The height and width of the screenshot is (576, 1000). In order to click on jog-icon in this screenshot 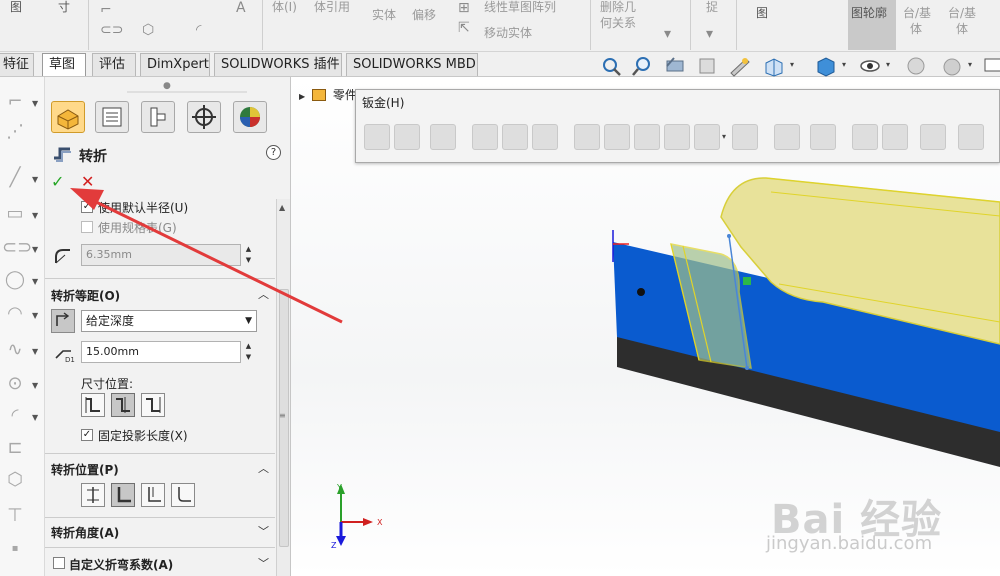, I will do `click(587, 137)`.